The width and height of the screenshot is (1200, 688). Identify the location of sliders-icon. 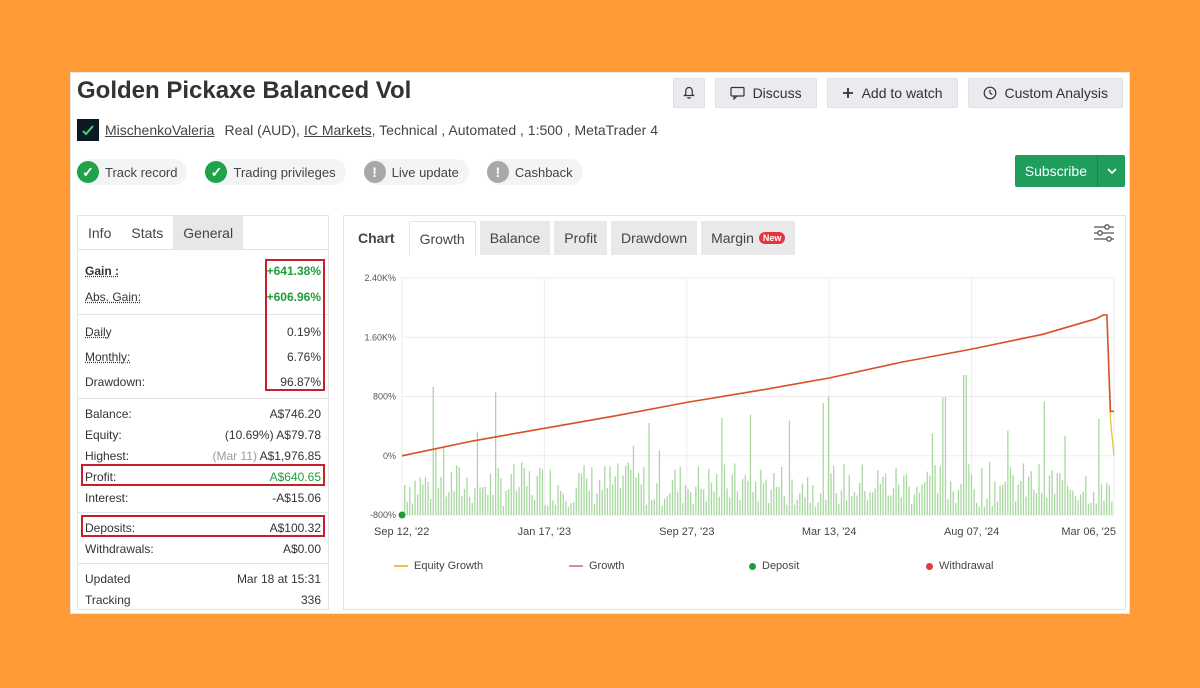
(1104, 233).